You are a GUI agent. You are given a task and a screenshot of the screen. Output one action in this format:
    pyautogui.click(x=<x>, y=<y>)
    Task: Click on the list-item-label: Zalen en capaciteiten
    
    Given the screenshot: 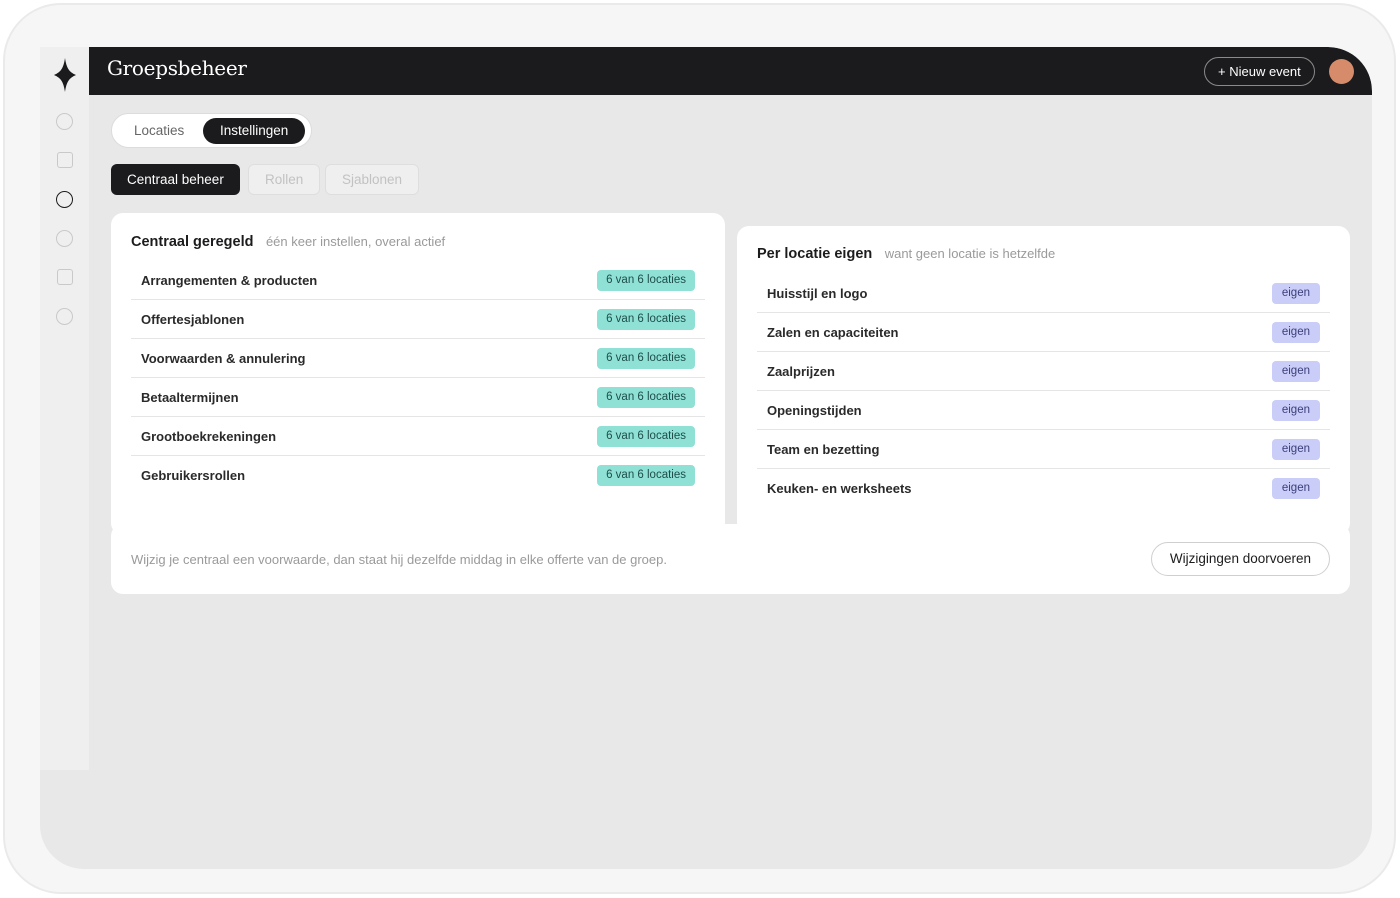 What is the action you would take?
    pyautogui.click(x=833, y=332)
    